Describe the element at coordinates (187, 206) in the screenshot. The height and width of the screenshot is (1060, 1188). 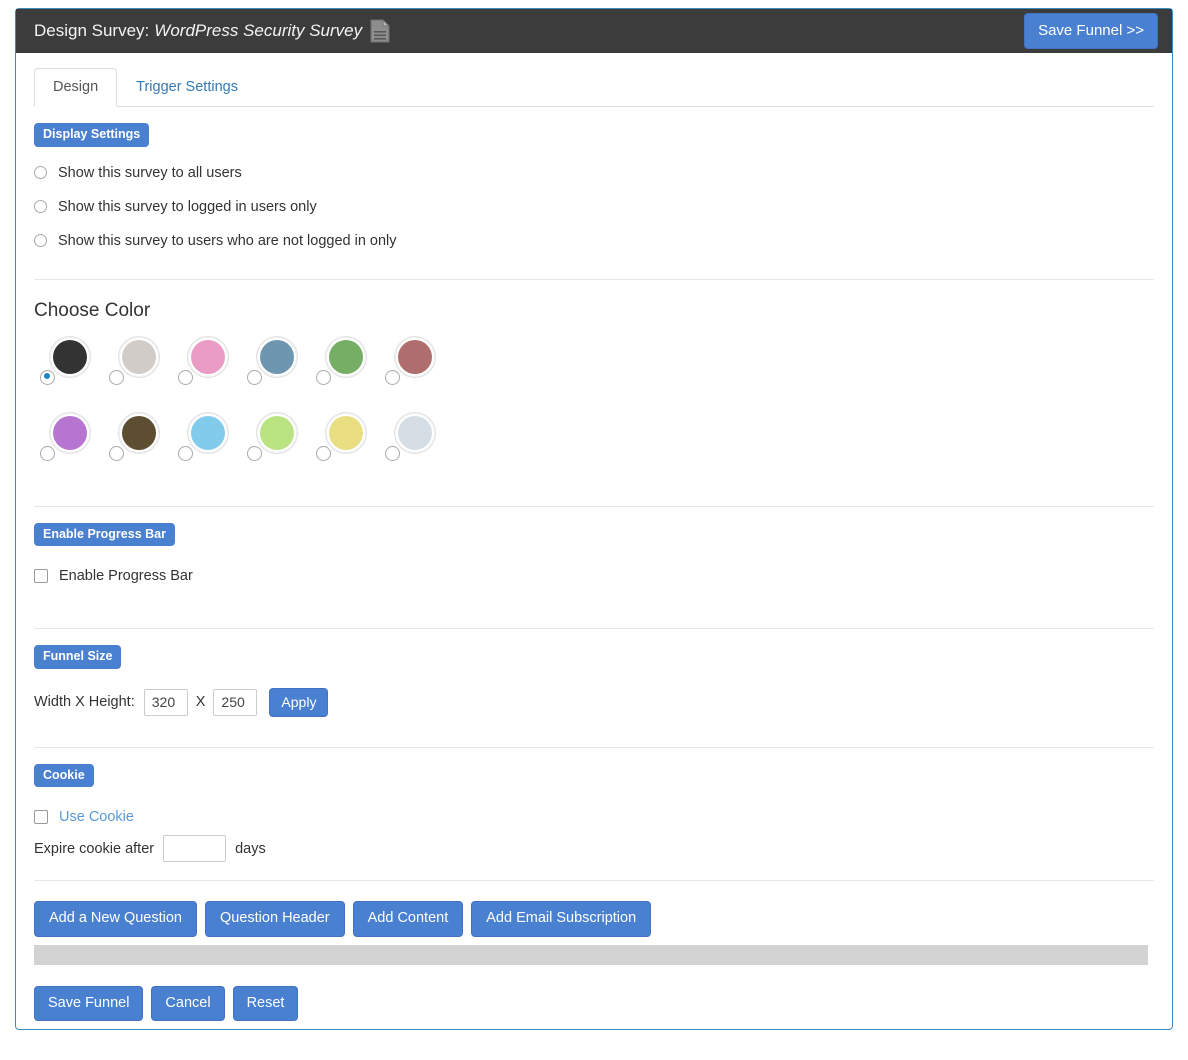
I see `display-option-logged-in-label: Show this survey to logged in users only` at that location.